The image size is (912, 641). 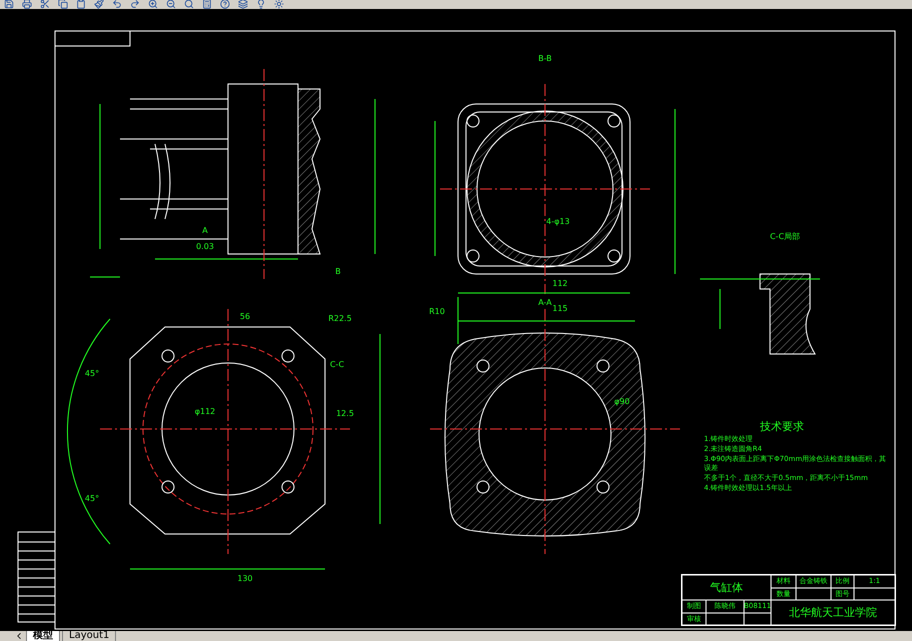 What do you see at coordinates (785, 236) in the screenshot?
I see `view-label: C-C局部` at bounding box center [785, 236].